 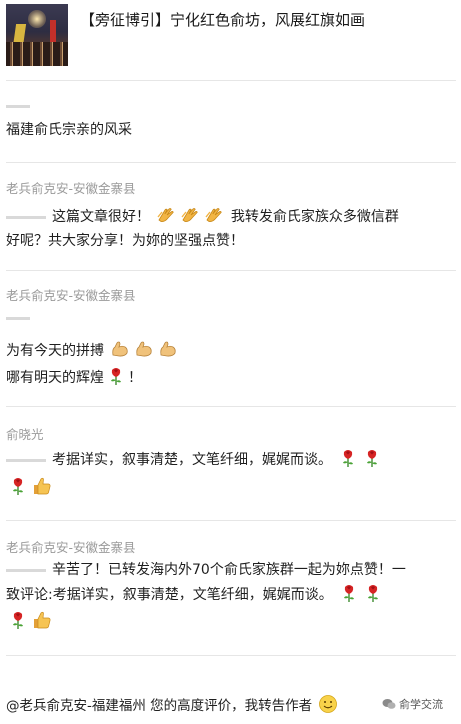 I want to click on wechat-icon, so click(x=389, y=704).